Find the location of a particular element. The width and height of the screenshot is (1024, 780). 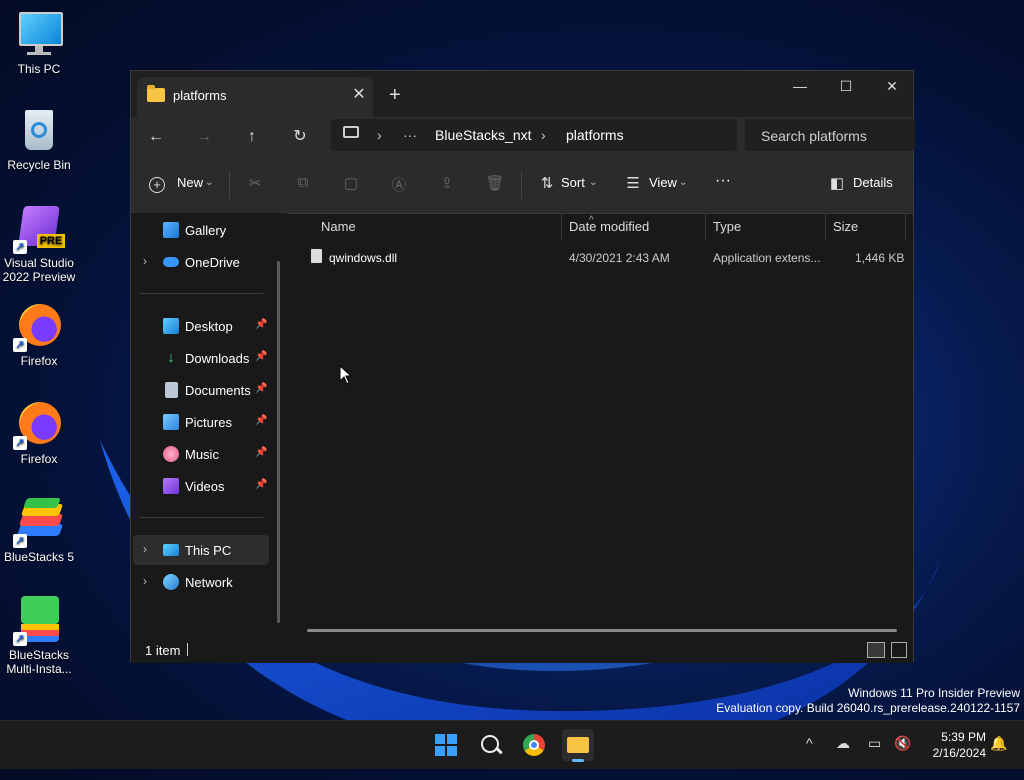

sidebar-item-documents: Documents 📌 is located at coordinates (201, 390).